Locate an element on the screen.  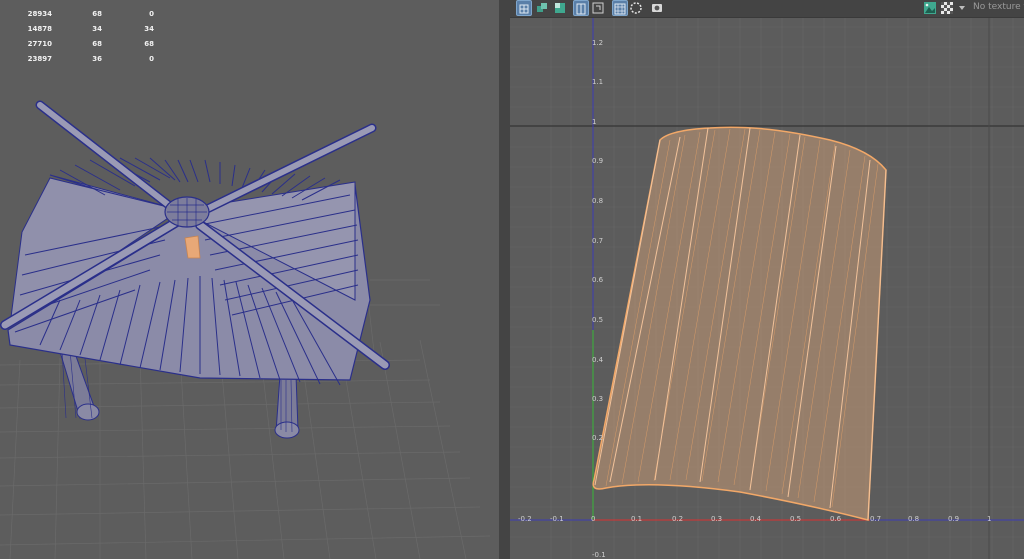
hud-cell: 14878 is located at coordinates (39, 29).